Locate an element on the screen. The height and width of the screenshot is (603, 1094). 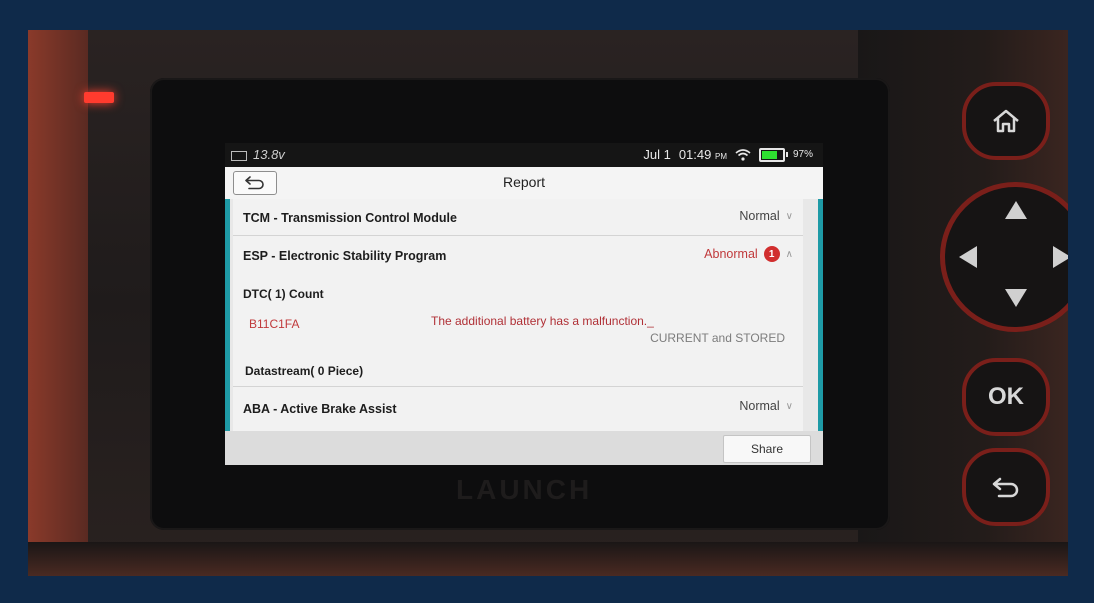
title-bar: Report is located at coordinates (524, 183).